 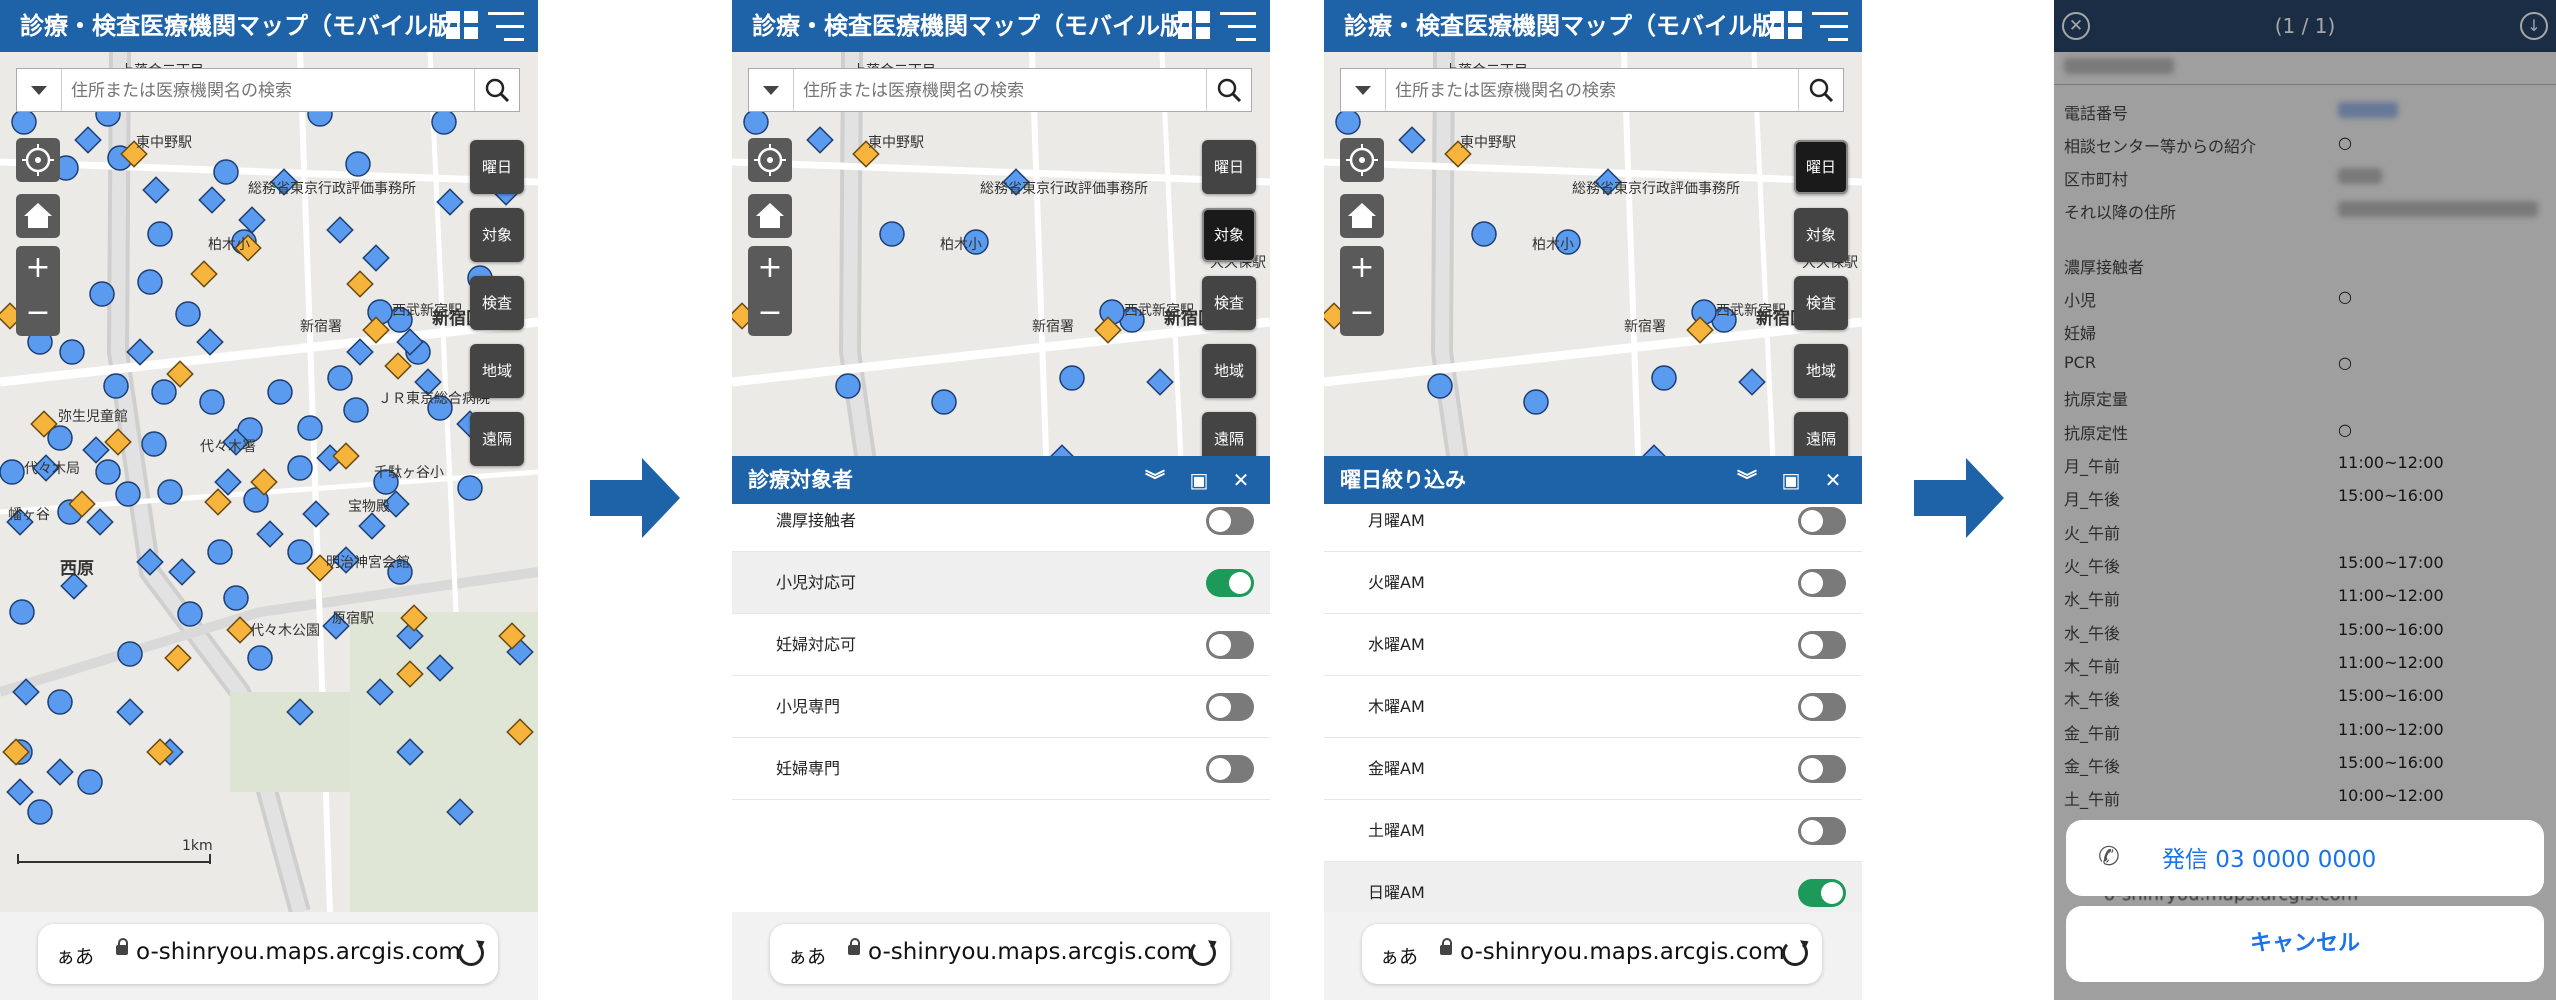 What do you see at coordinates (1363, 90) in the screenshot?
I see `chevron-down-icon` at bounding box center [1363, 90].